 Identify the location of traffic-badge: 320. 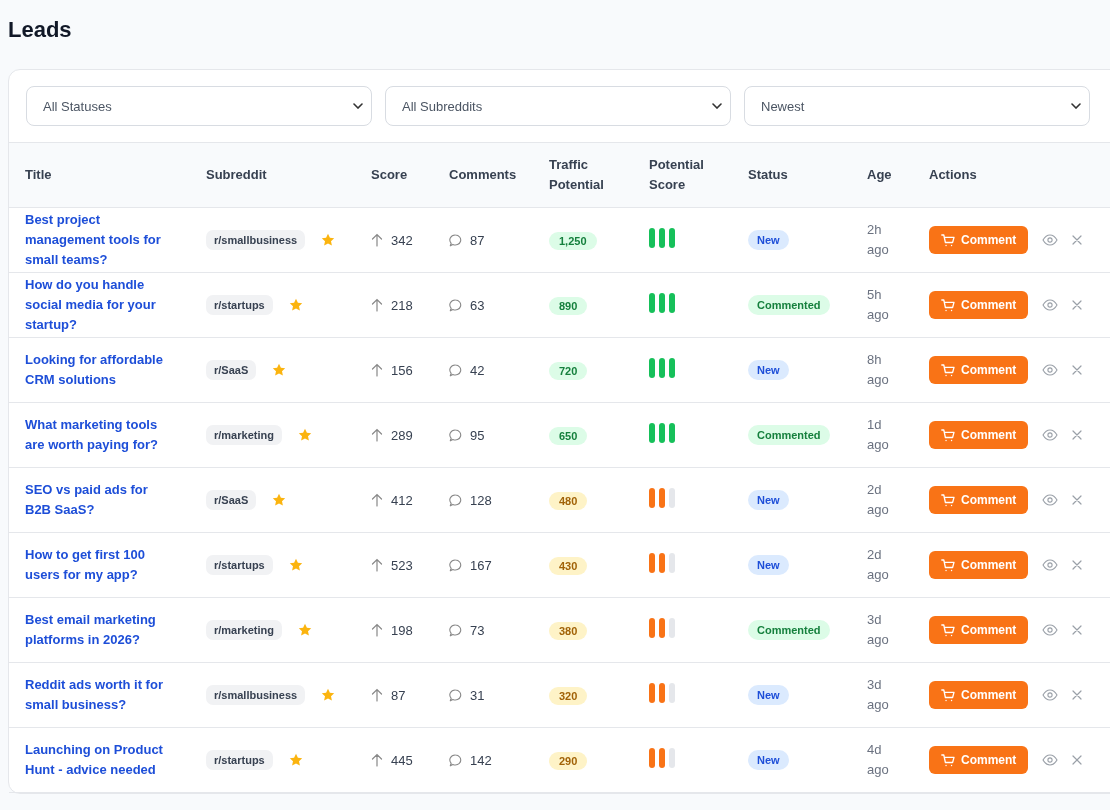
(568, 695).